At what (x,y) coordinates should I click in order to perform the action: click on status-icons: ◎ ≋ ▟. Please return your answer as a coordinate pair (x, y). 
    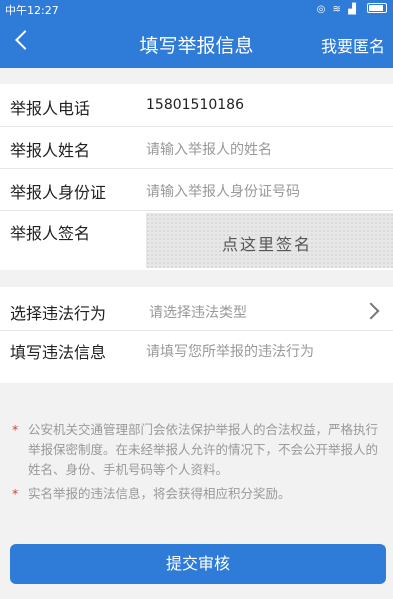
    Looking at the image, I should click on (352, 8).